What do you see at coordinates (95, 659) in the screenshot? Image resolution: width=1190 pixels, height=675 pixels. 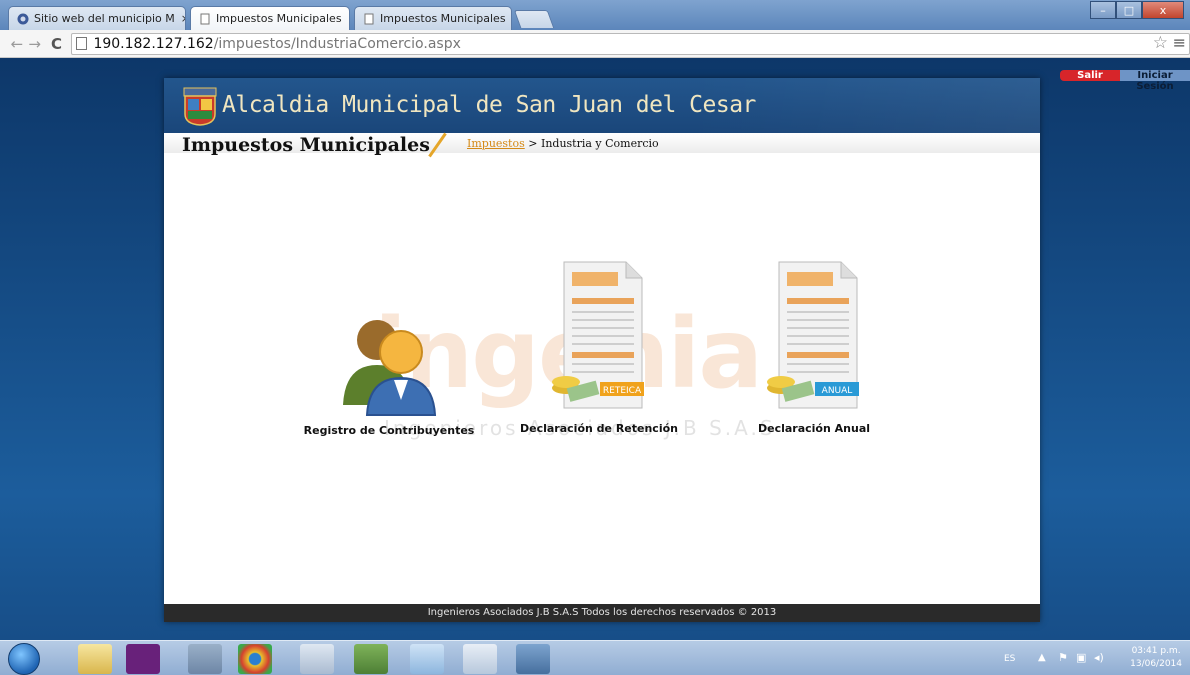 I see `file-explorer-icon` at bounding box center [95, 659].